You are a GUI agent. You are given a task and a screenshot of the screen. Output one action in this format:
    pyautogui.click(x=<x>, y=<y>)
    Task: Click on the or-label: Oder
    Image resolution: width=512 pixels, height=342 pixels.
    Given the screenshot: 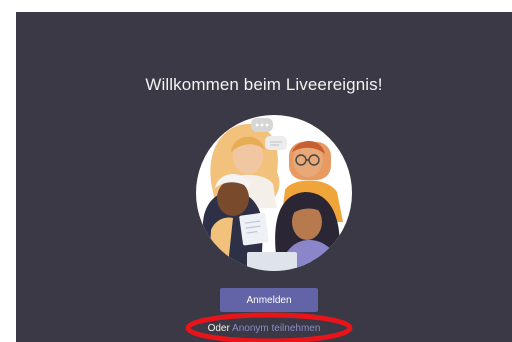 What is the action you would take?
    pyautogui.click(x=218, y=328)
    